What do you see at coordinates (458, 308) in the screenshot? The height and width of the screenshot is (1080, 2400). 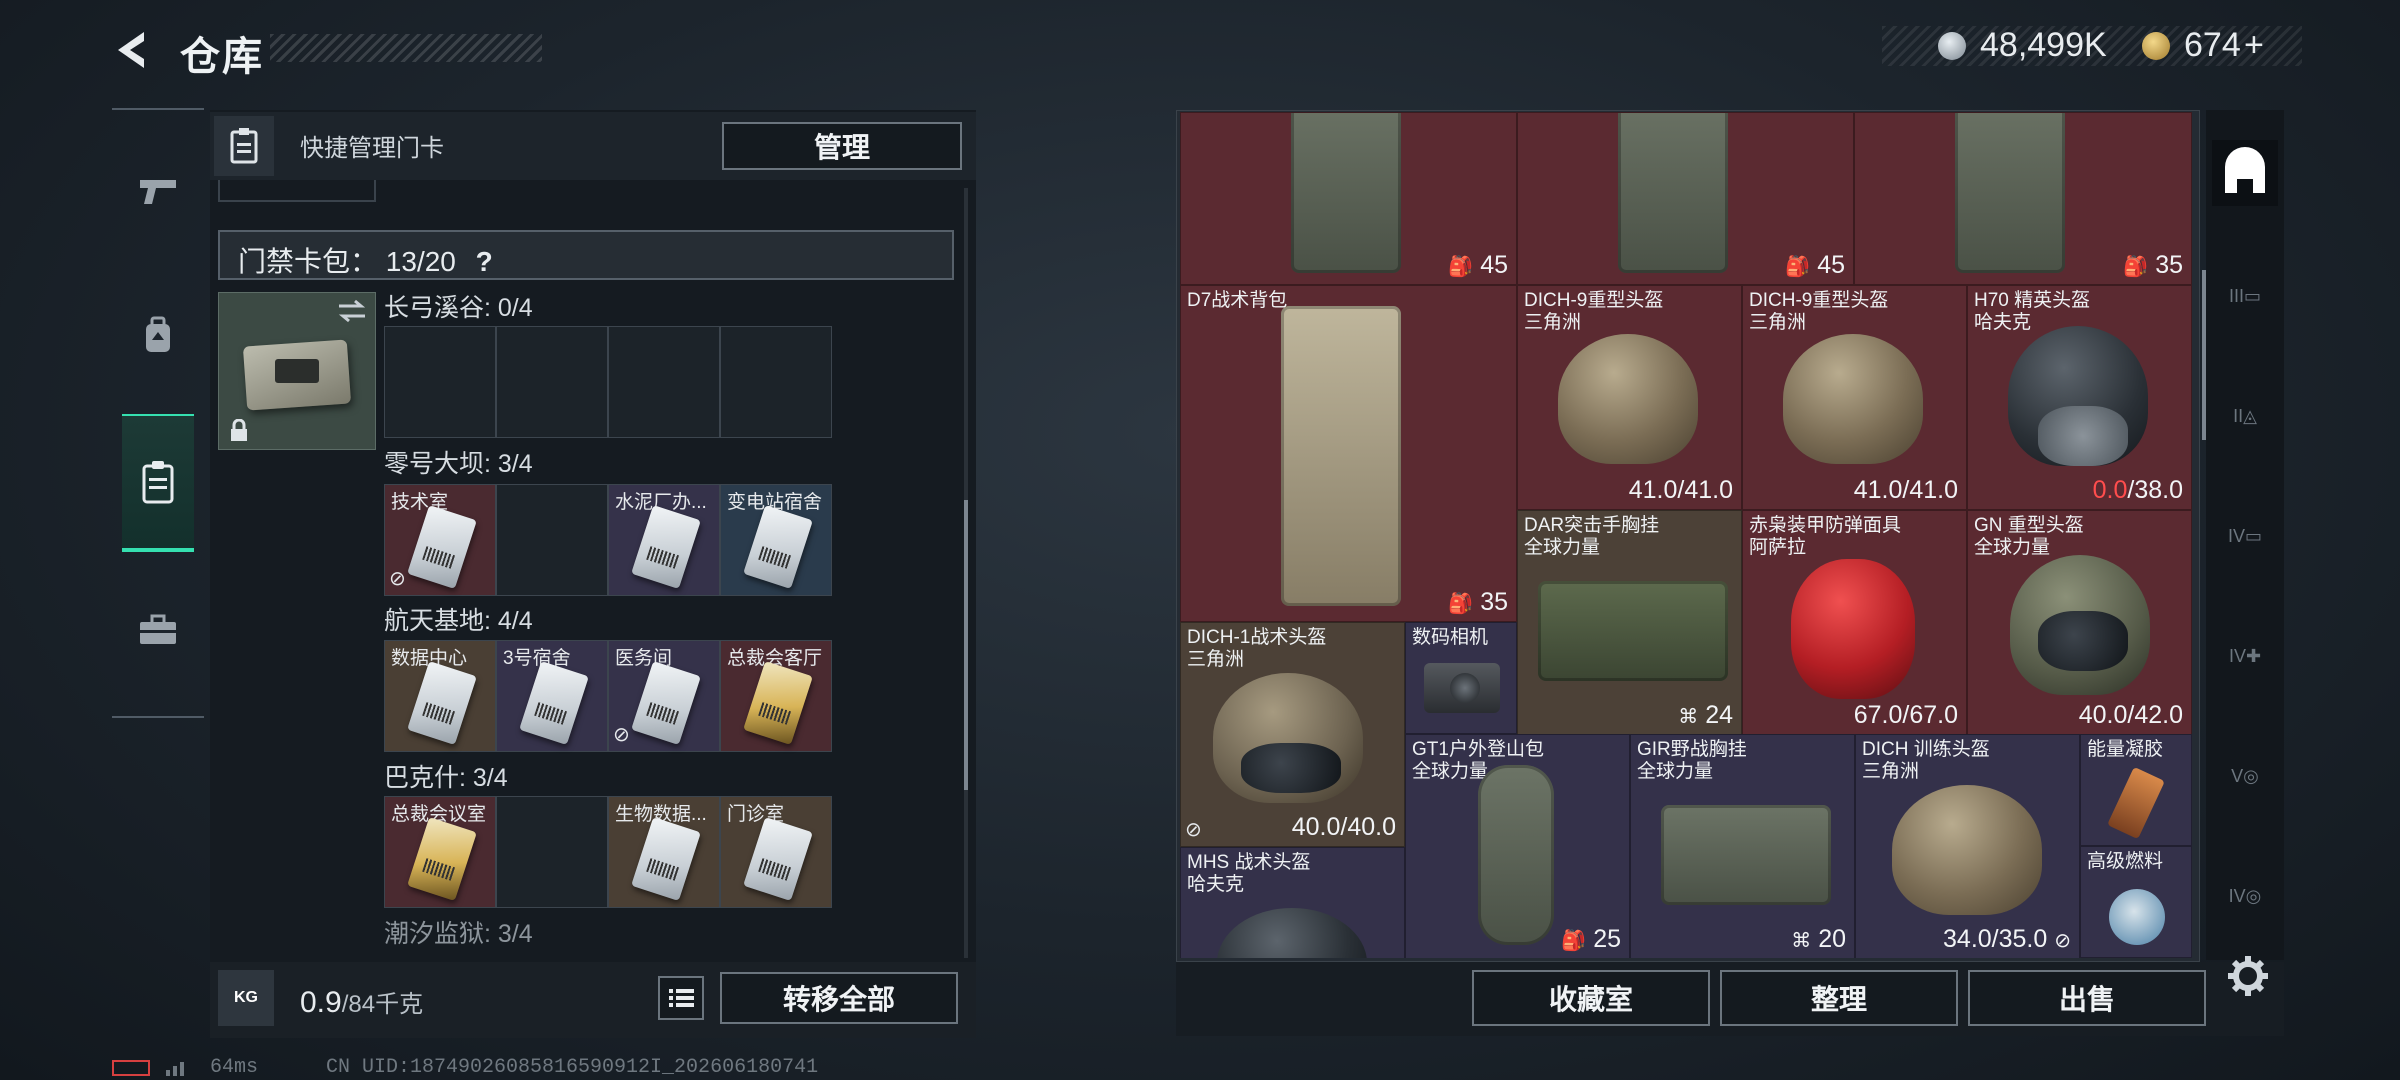 I see `region-label: 长弓溪谷: 0/4` at bounding box center [458, 308].